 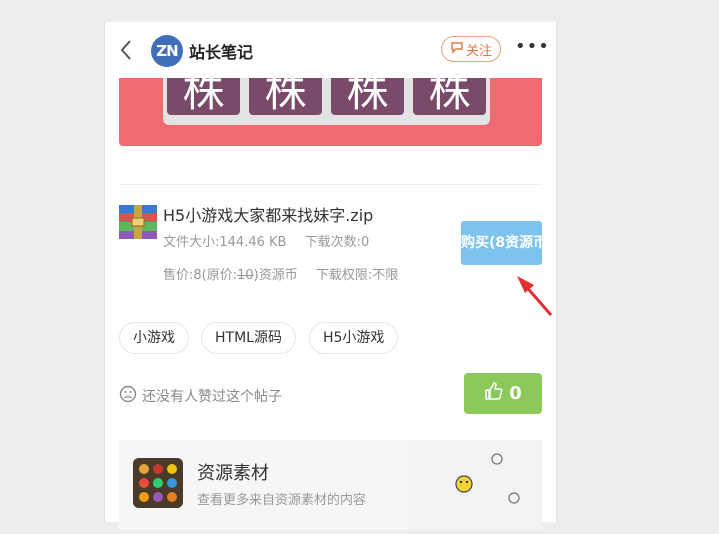 What do you see at coordinates (221, 51) in the screenshot?
I see `site-name: 站长笔记` at bounding box center [221, 51].